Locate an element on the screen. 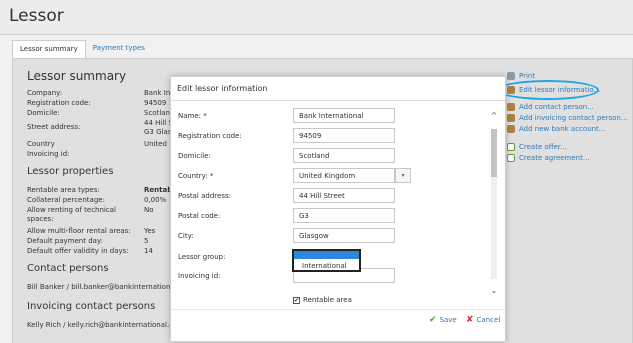 This screenshot has height=343, width=633. page-header: Lessor is located at coordinates (316, 17).